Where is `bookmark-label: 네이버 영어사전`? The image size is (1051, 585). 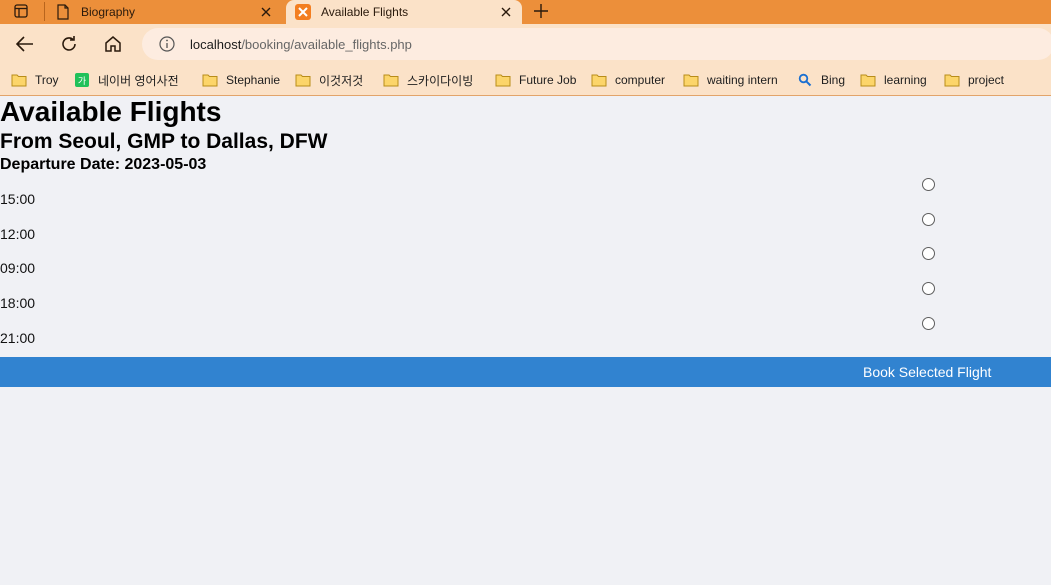 bookmark-label: 네이버 영어사전 is located at coordinates (138, 80).